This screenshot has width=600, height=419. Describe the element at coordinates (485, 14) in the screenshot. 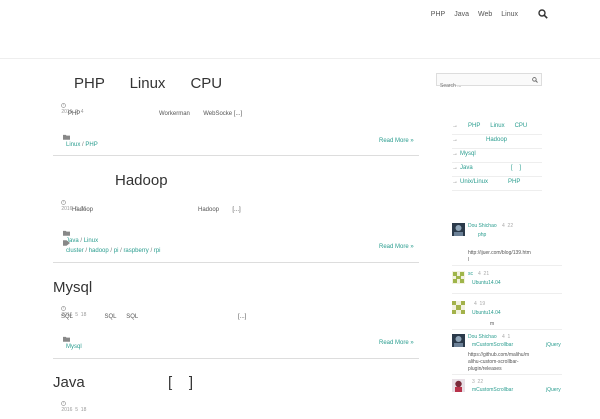

I see `nav-item-web: Web` at that location.